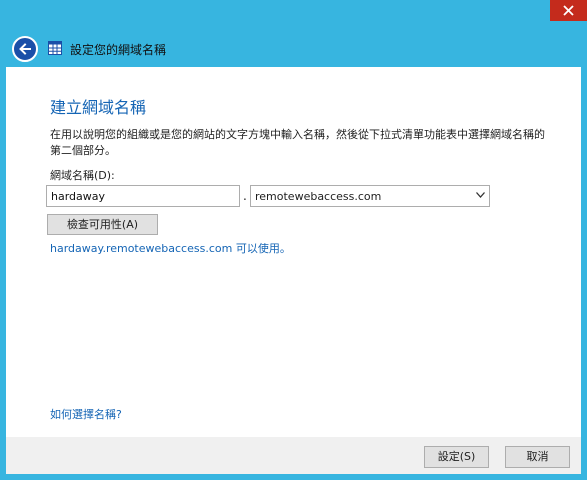  What do you see at coordinates (480, 195) in the screenshot?
I see `chevron-down-icon` at bounding box center [480, 195].